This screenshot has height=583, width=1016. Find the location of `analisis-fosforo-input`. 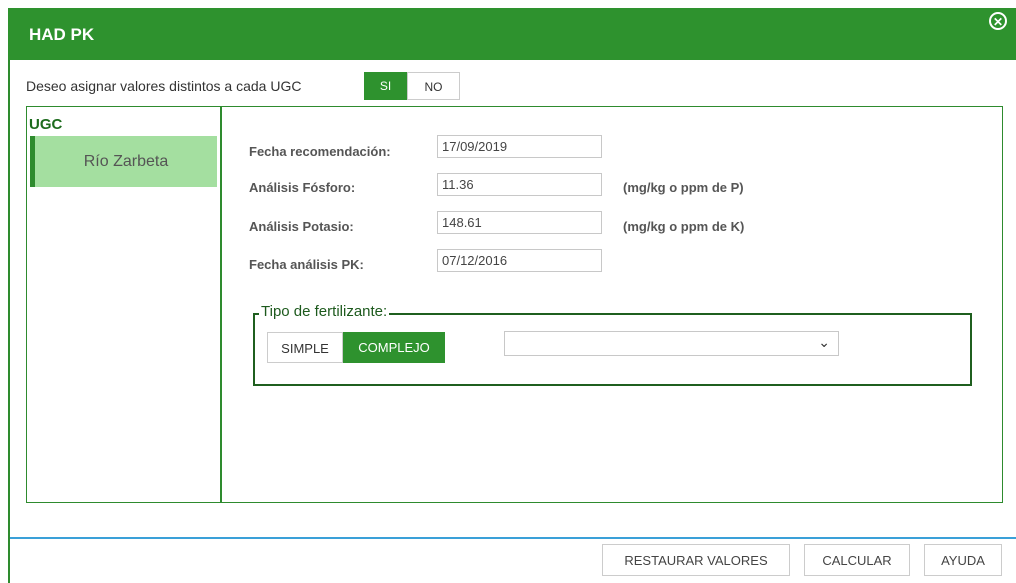

analisis-fosforo-input is located at coordinates (519, 184).